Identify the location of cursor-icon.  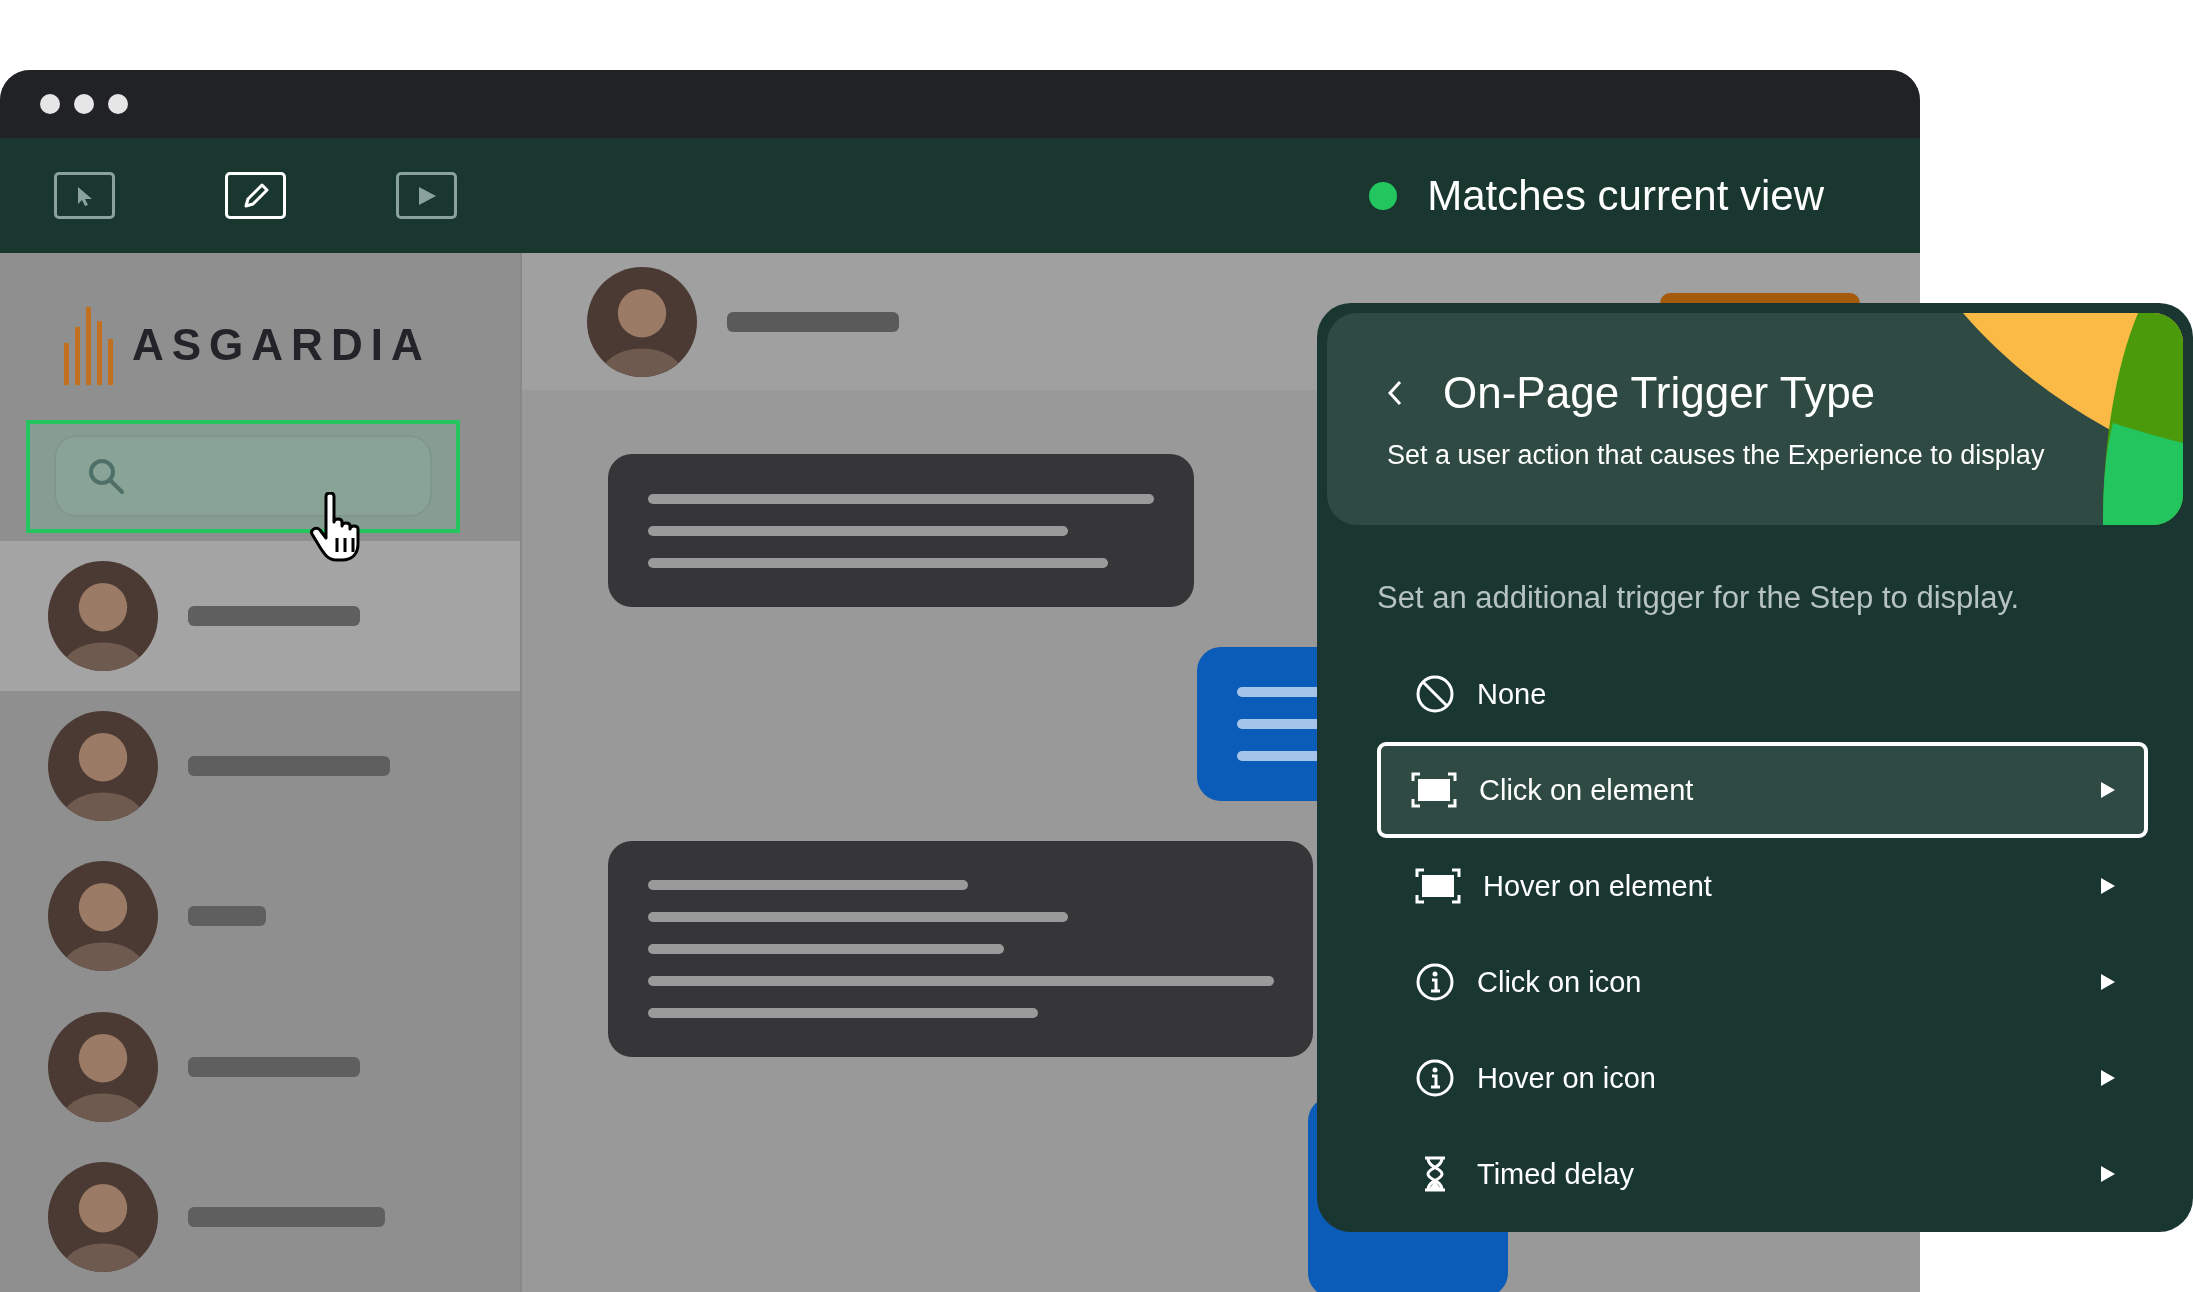
(84, 195).